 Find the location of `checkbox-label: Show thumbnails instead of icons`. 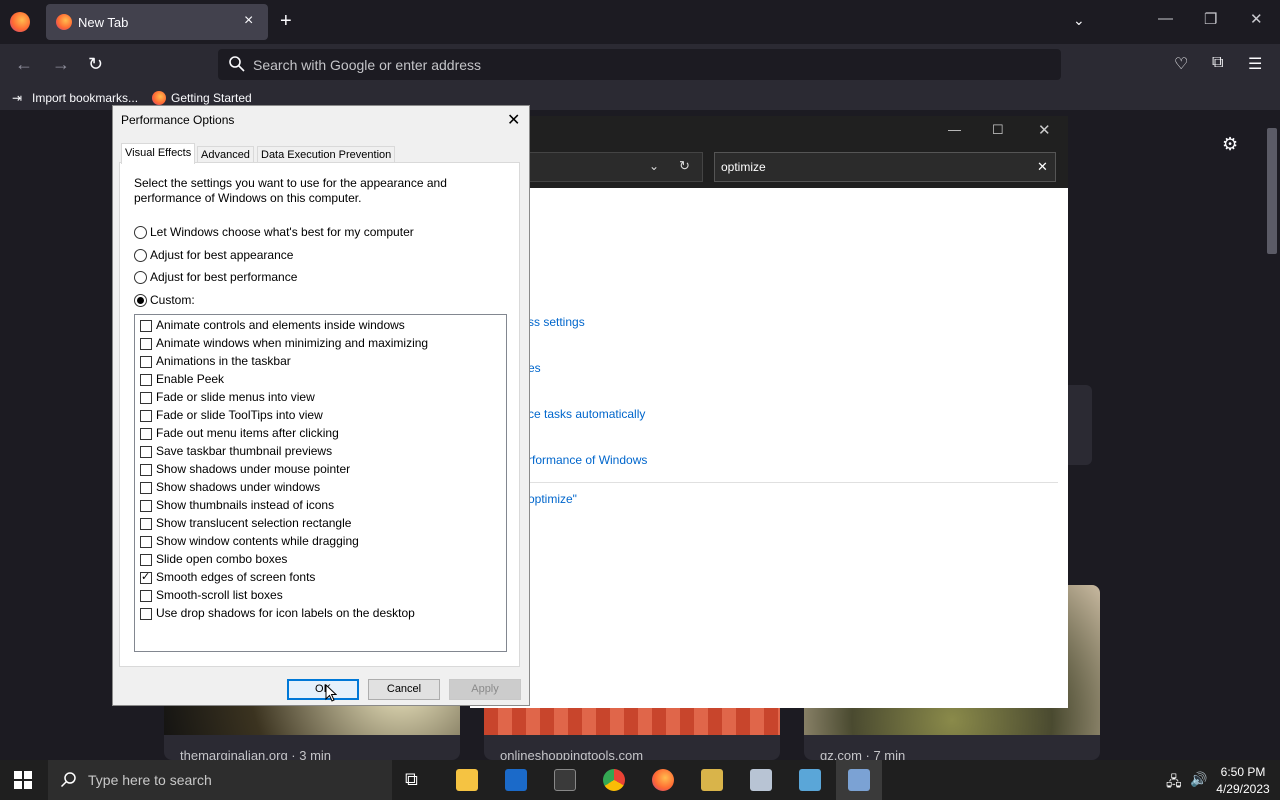

checkbox-label: Show thumbnails instead of icons is located at coordinates (245, 505).